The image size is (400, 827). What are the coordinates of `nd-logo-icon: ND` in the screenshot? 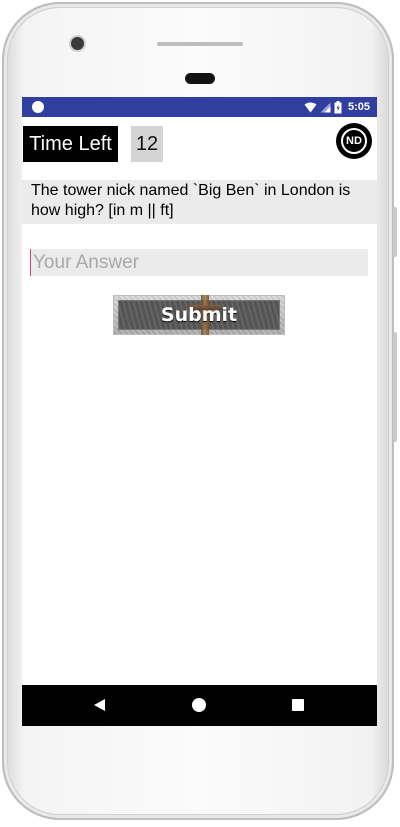 It's located at (354, 141).